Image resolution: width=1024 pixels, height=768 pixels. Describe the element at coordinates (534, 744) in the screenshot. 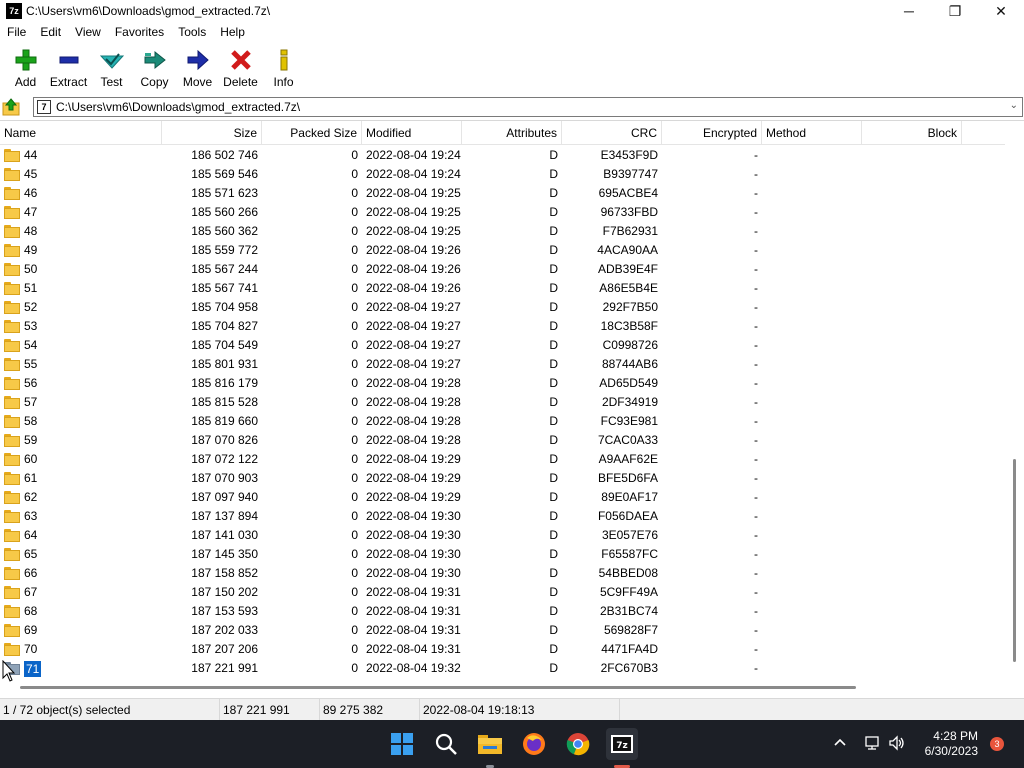

I see `firefox-icon` at that location.